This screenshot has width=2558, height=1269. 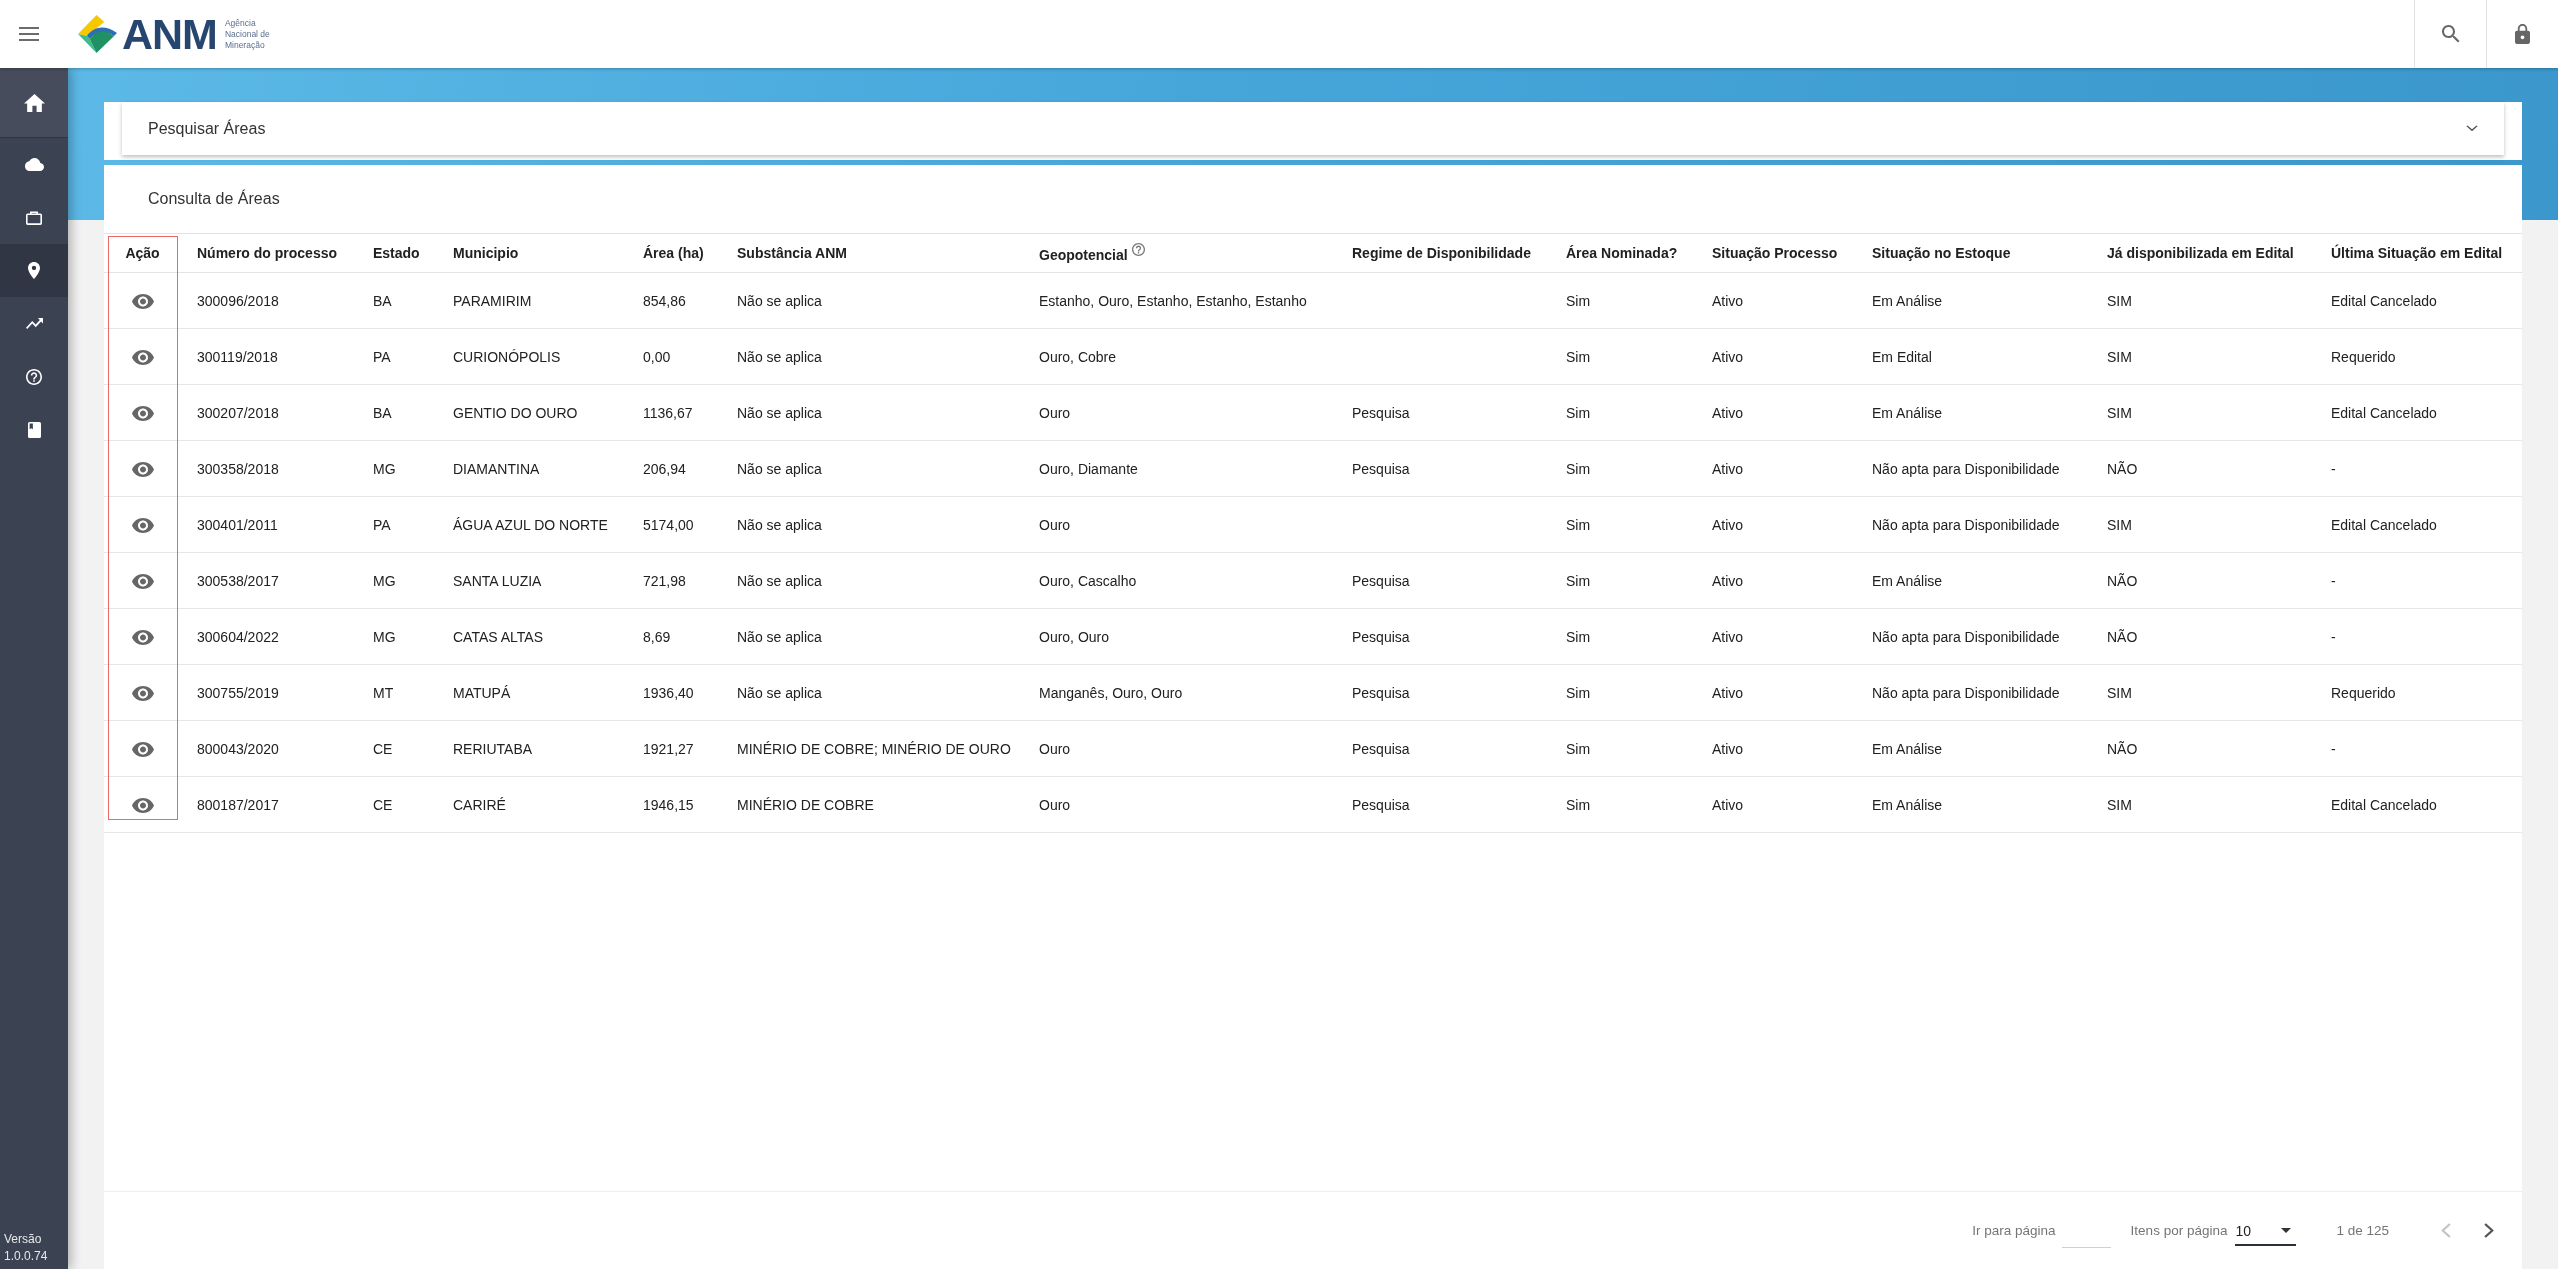 What do you see at coordinates (397, 804) in the screenshot?
I see `table-cell: CE` at bounding box center [397, 804].